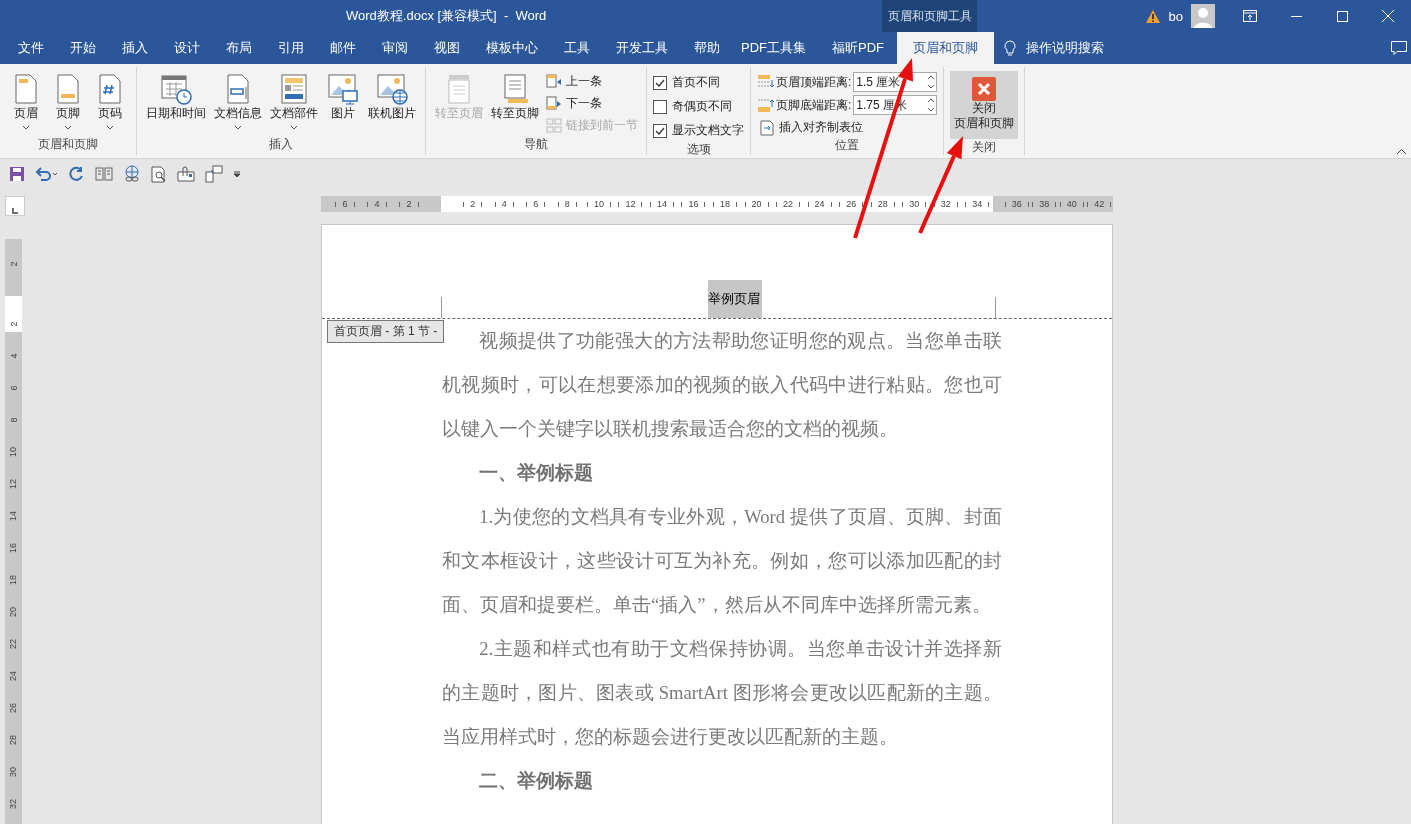  What do you see at coordinates (1250, 16) in the screenshot?
I see `ribbon-display-icon` at bounding box center [1250, 16].